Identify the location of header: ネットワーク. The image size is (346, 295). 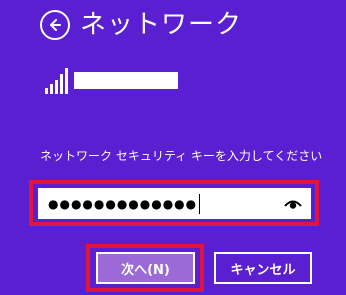
(141, 25).